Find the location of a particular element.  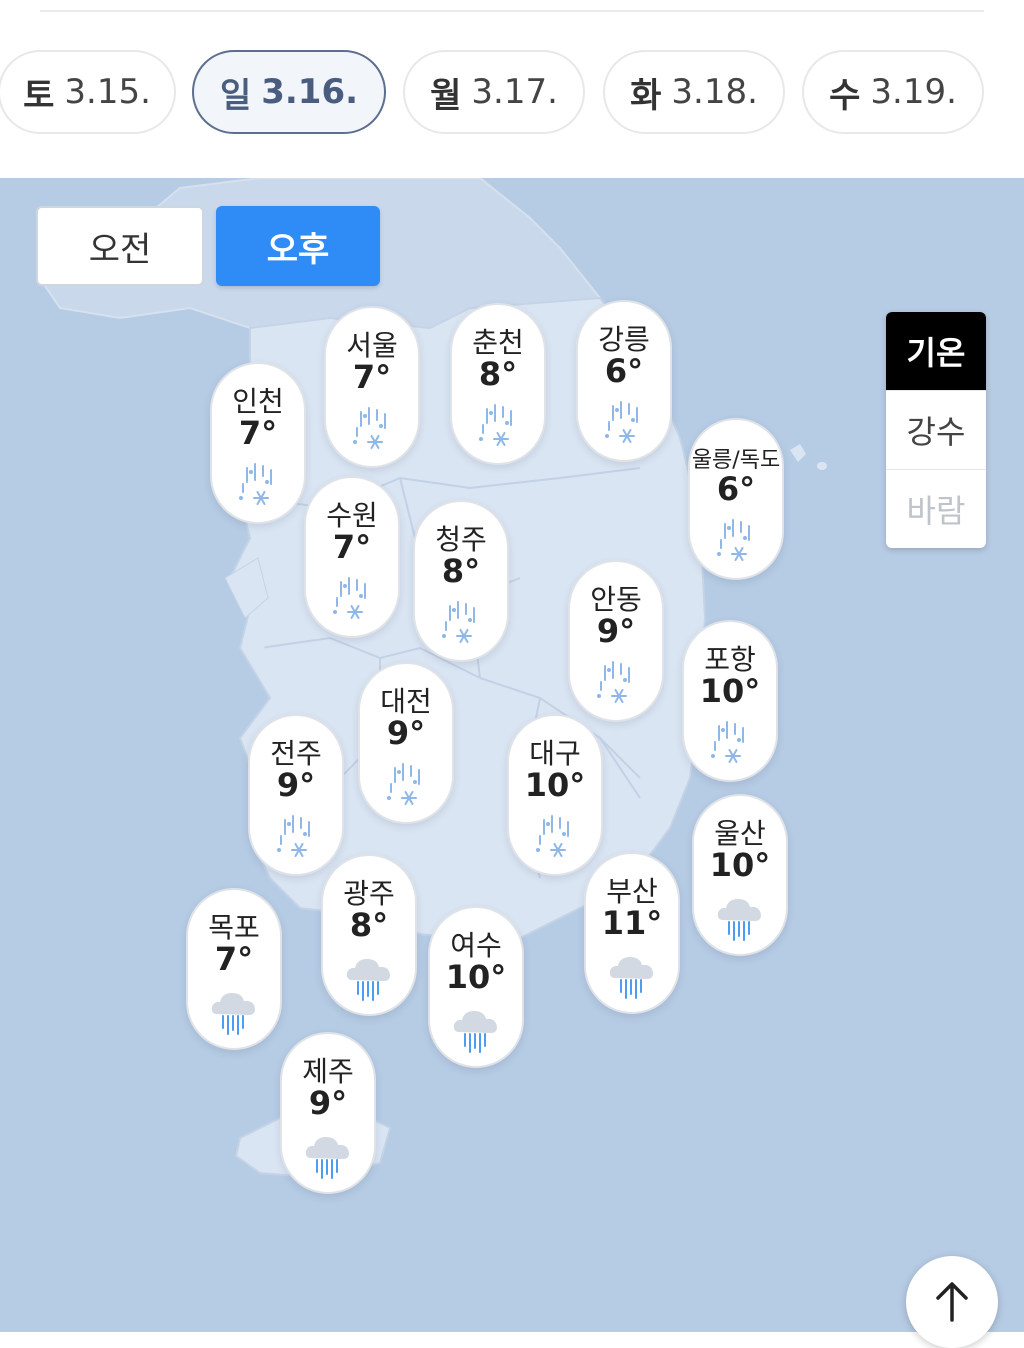

top-divider is located at coordinates (512, 11).